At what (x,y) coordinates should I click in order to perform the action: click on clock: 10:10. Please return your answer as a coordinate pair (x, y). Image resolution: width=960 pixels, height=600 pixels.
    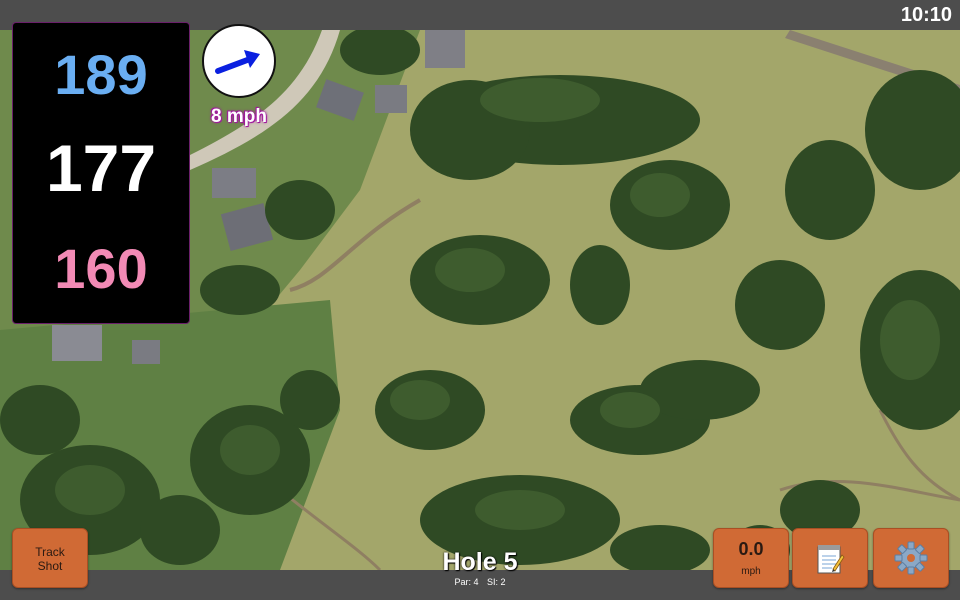
    Looking at the image, I should click on (926, 15).